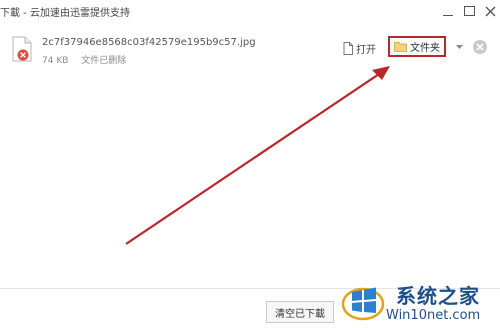 This screenshot has height=328, width=500. I want to click on image-file-icon, so click(22, 49).